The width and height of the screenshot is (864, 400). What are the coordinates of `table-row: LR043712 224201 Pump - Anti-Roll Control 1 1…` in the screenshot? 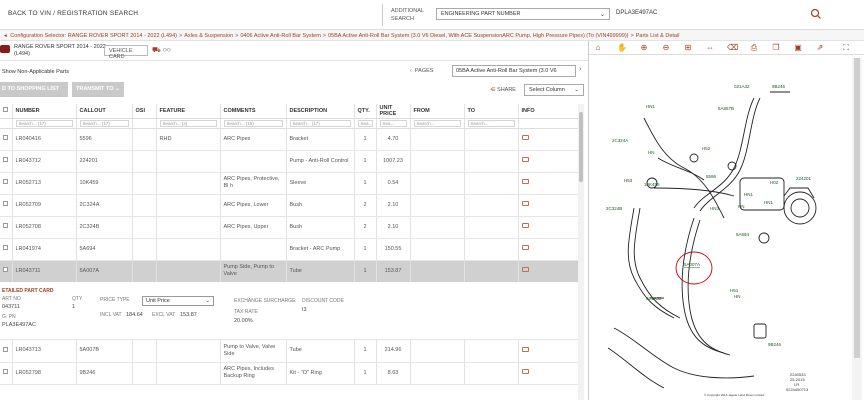 It's located at (289, 161).